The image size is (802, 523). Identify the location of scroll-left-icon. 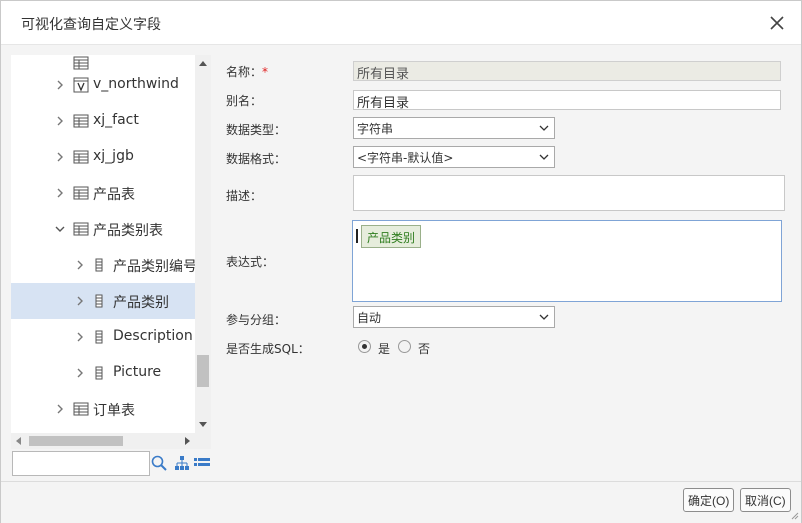
(18, 441).